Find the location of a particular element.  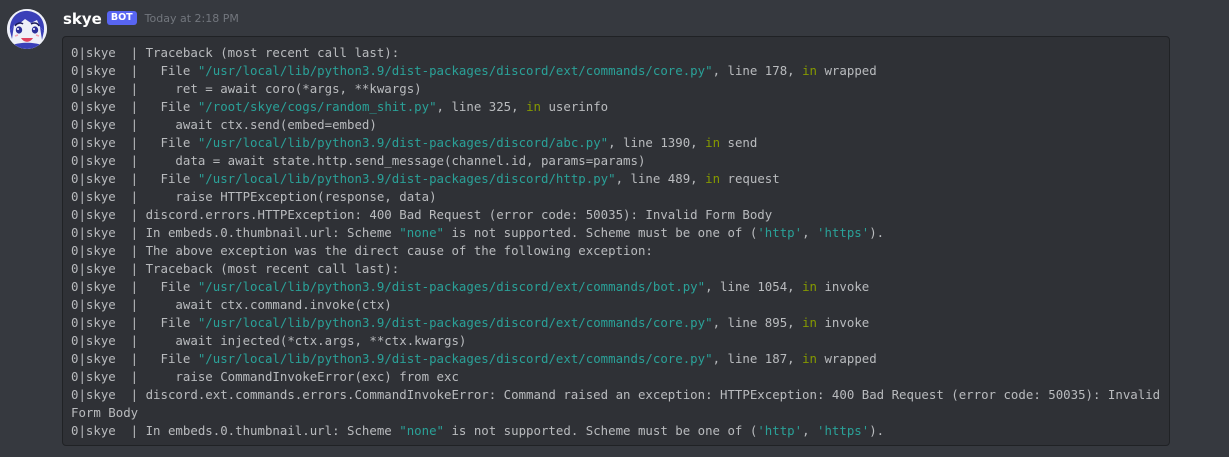

message-header: skye BOT Today at 2:18 PM is located at coordinates (151, 19).